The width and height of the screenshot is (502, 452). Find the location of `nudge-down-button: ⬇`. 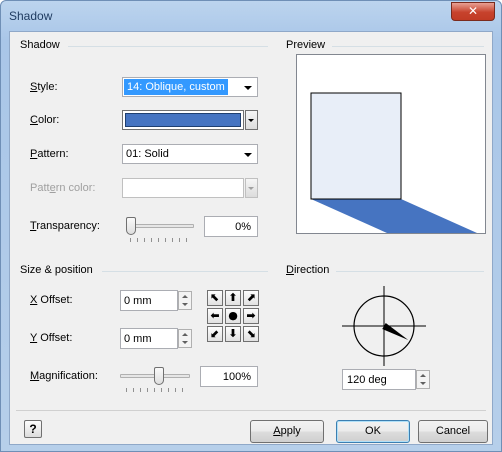

nudge-down-button: ⬇ is located at coordinates (233, 334).